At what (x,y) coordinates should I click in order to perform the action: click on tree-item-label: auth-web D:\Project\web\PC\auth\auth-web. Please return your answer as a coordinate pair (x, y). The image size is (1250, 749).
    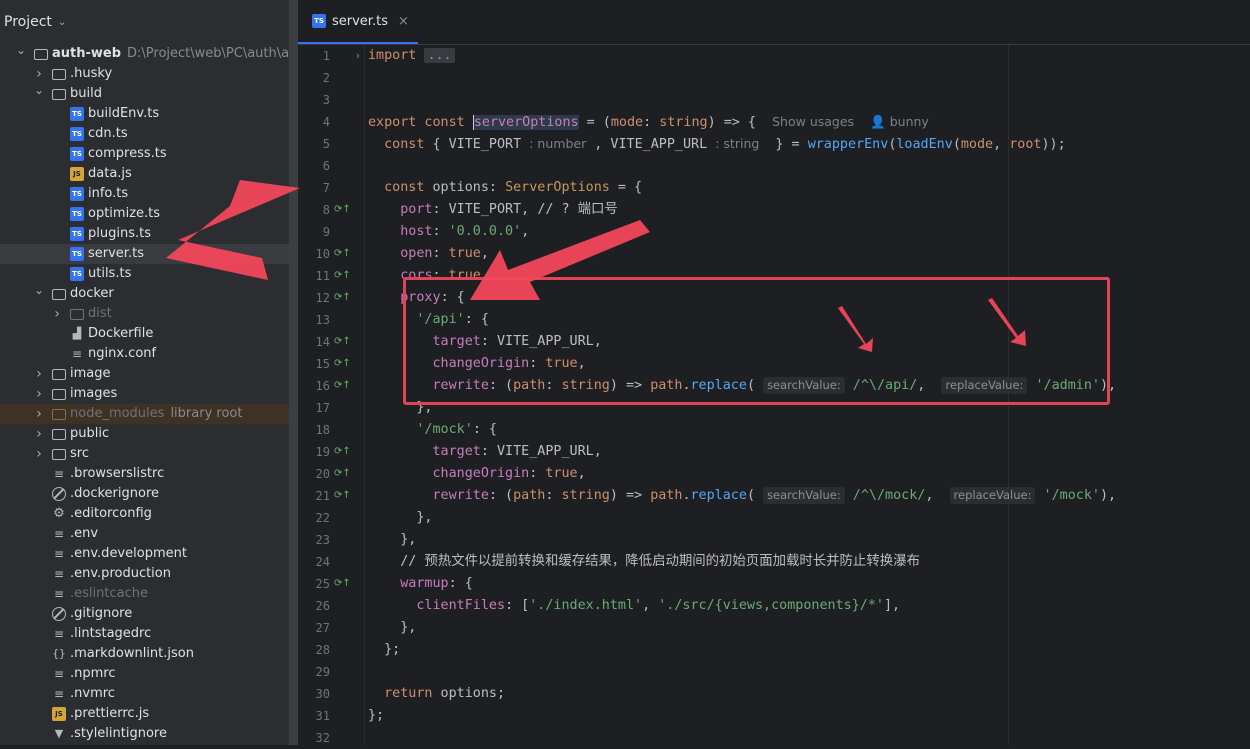
    Looking at the image, I should click on (170, 54).